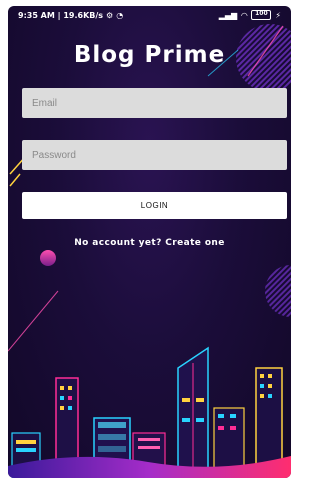 This screenshot has height=484, width=320. What do you see at coordinates (278, 15) in the screenshot?
I see `charging-icon: ⚡` at bounding box center [278, 15].